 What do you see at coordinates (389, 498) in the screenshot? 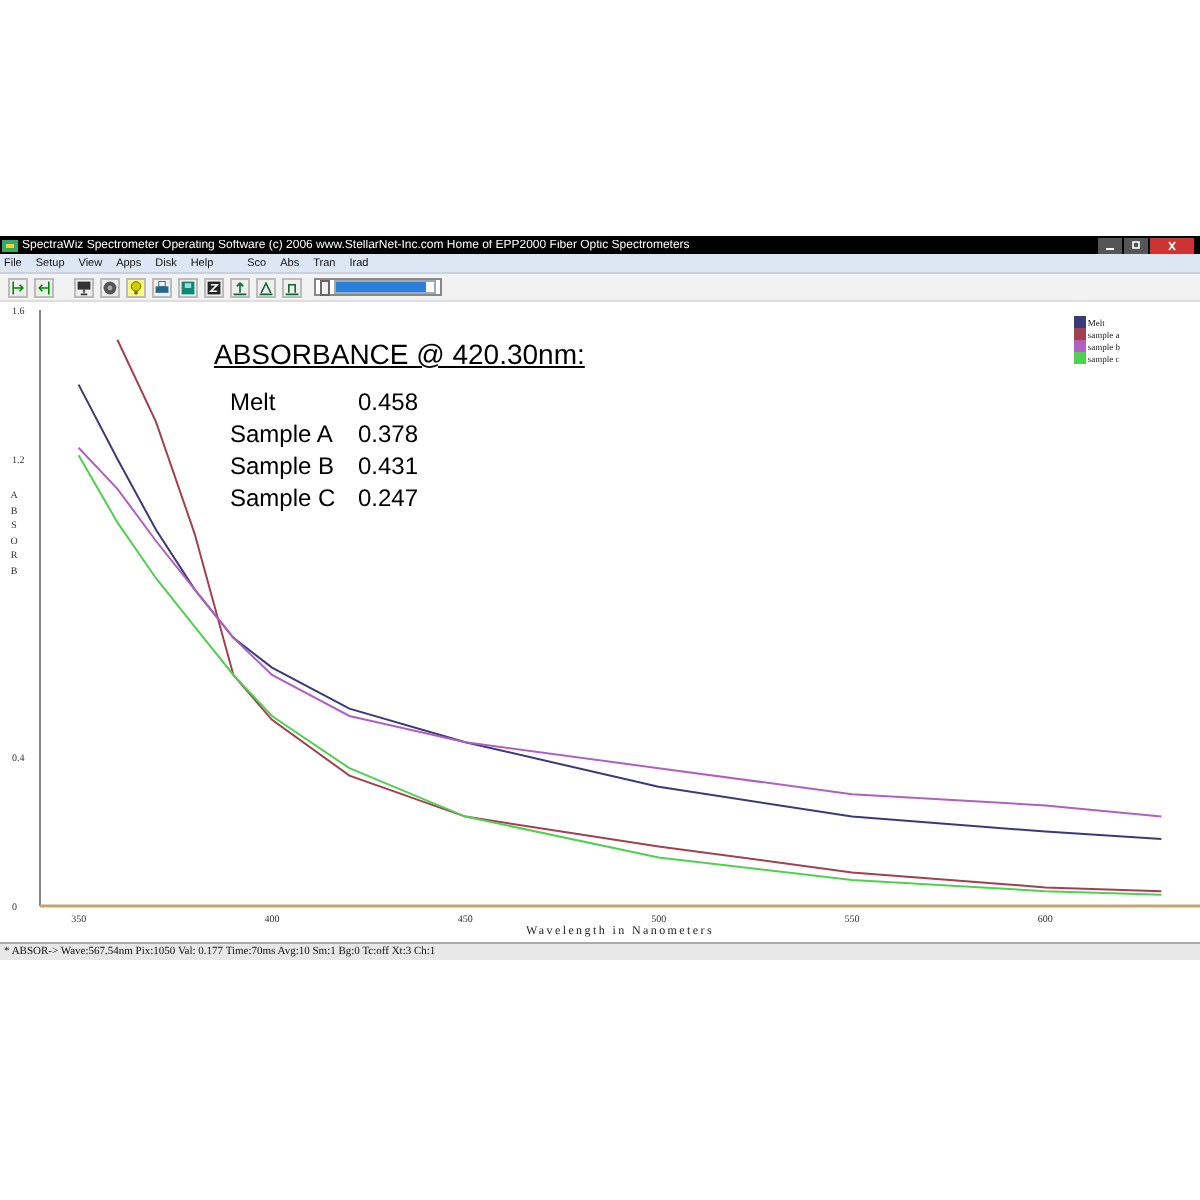
I see `absorbance-value: 0.247` at bounding box center [389, 498].